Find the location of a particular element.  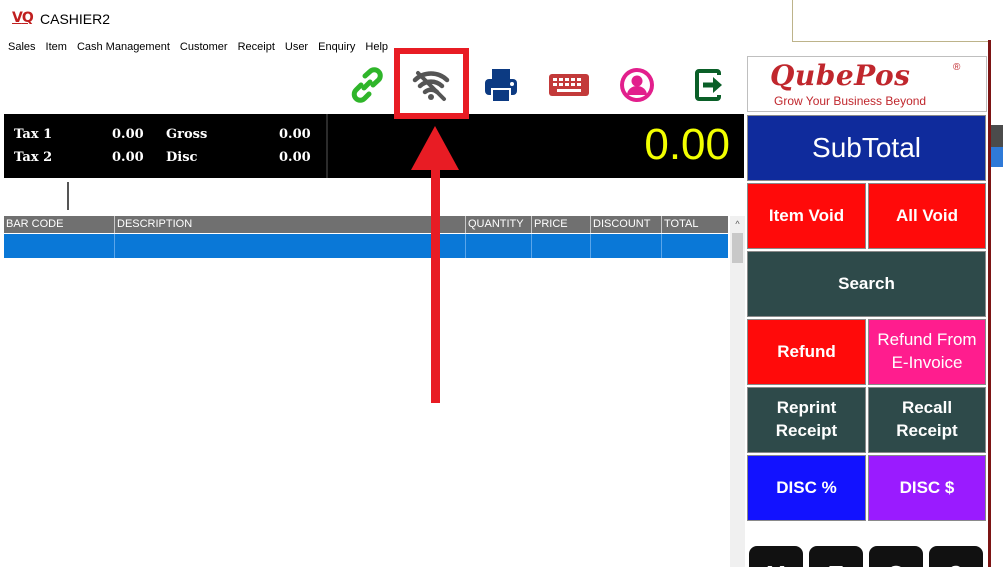

grand-total: 0.00 is located at coordinates (687, 144).